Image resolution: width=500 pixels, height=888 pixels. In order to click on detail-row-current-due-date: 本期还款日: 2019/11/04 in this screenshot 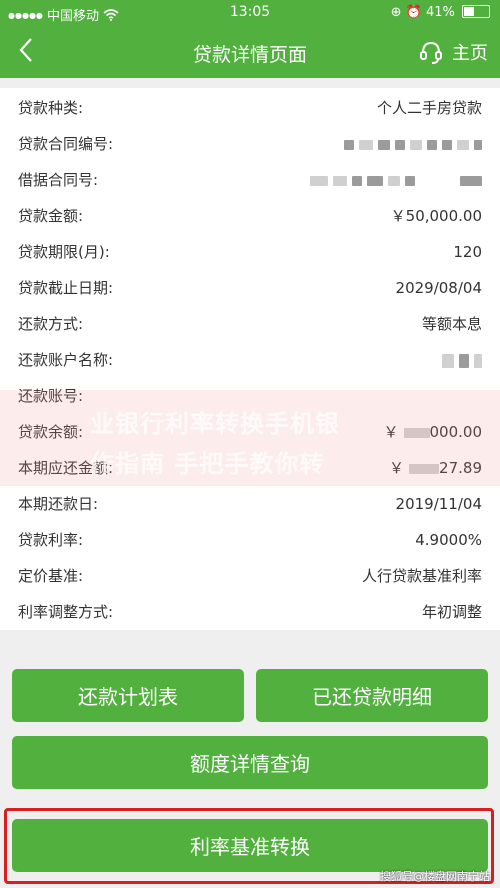, I will do `click(250, 504)`.